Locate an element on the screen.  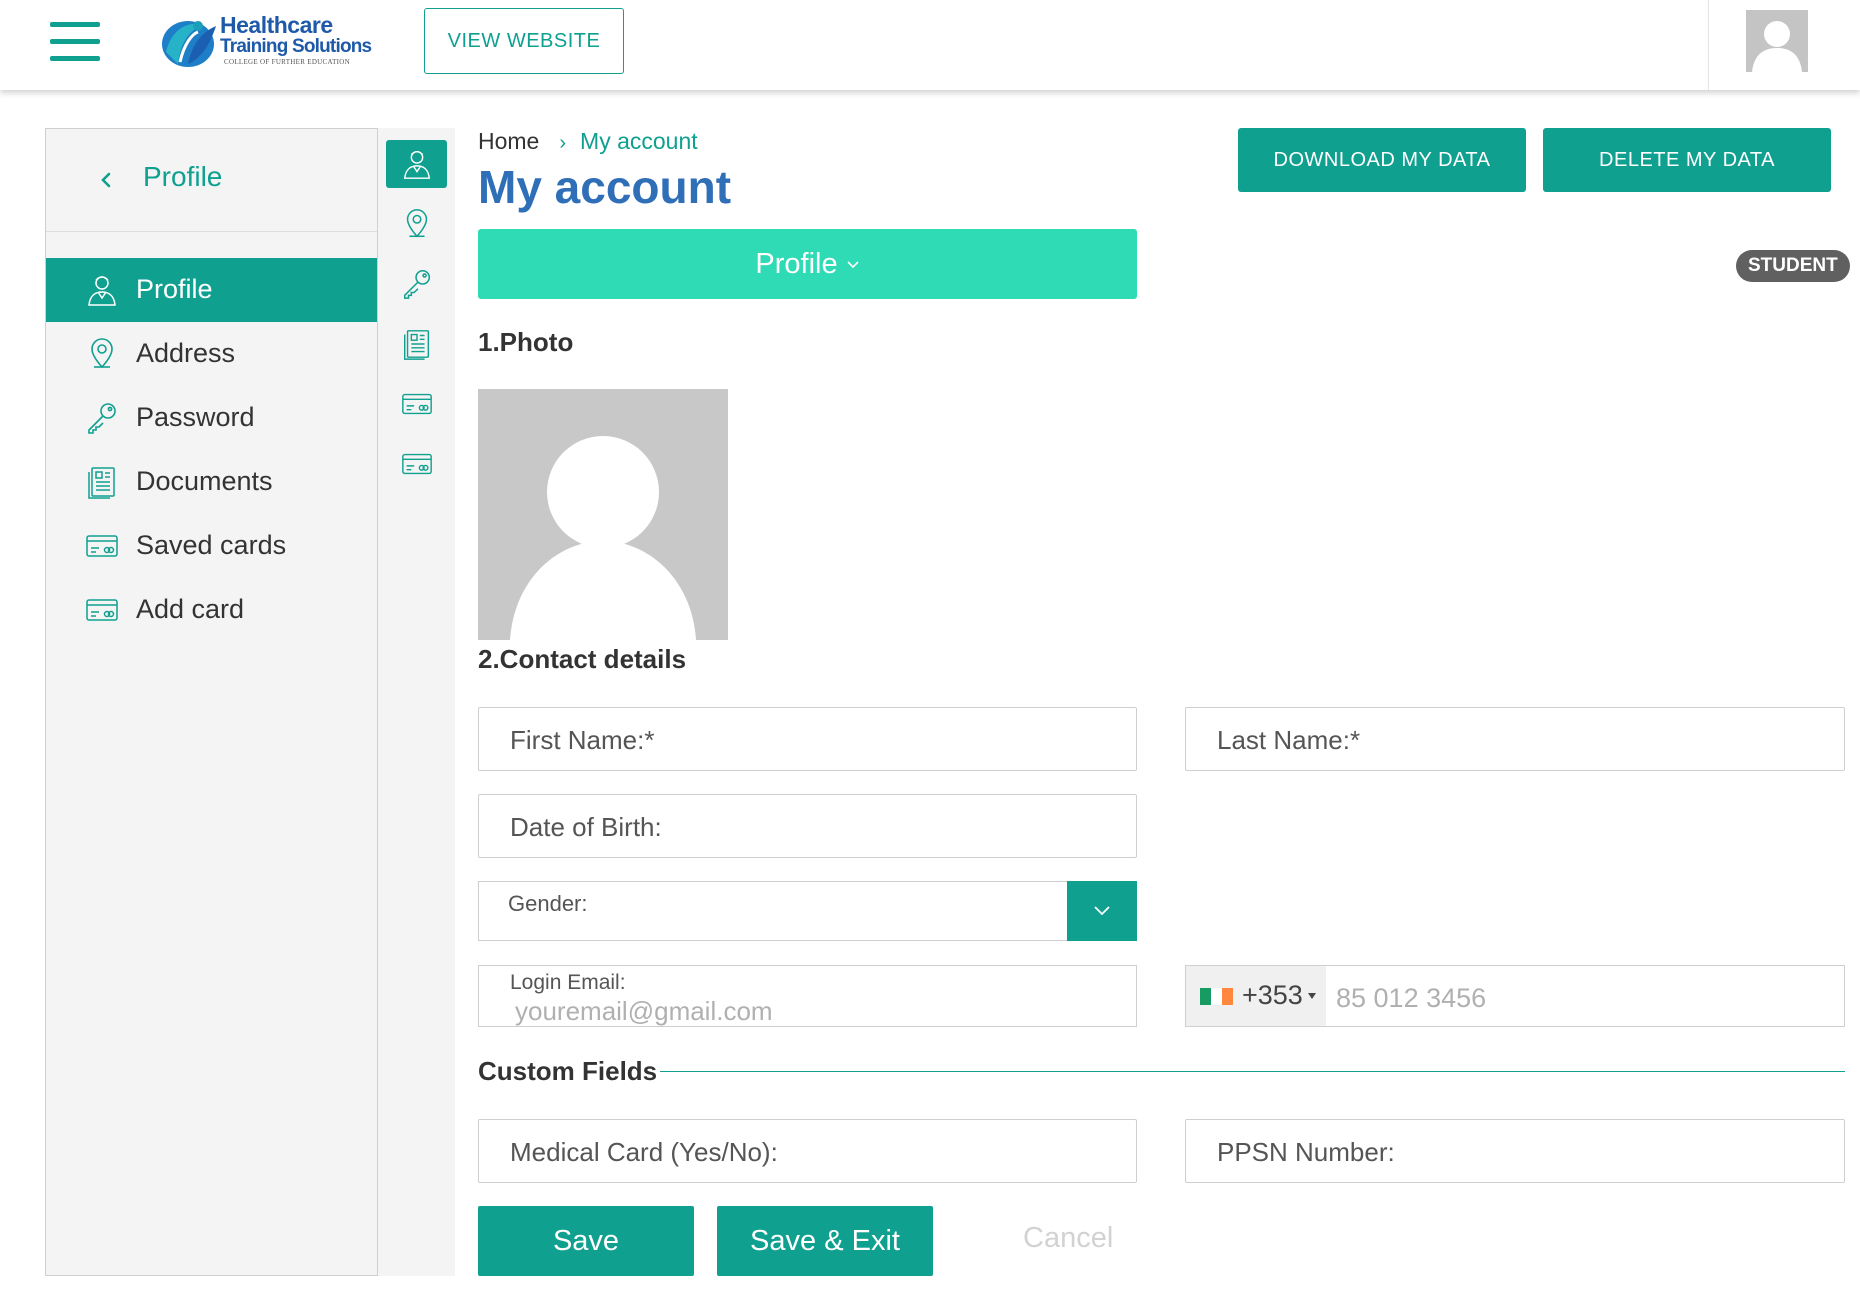
profile-photo is located at coordinates (603, 514).